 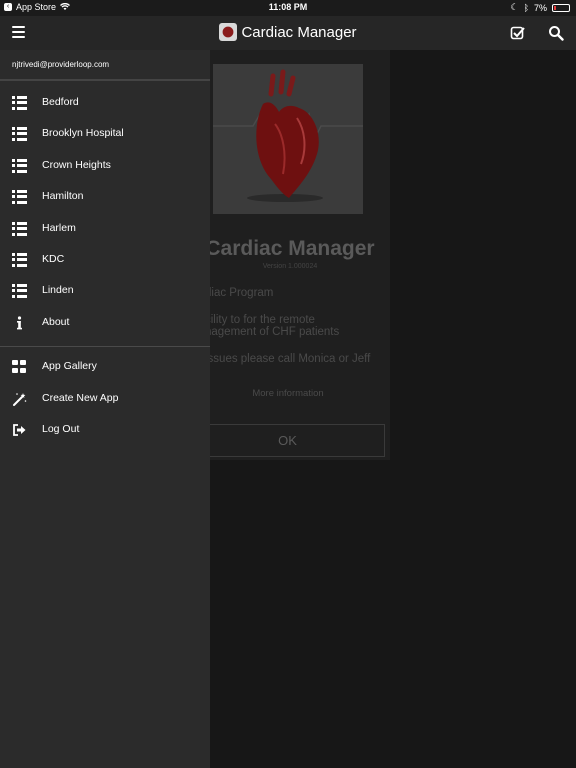 What do you see at coordinates (556, 33) in the screenshot?
I see `search-icon` at bounding box center [556, 33].